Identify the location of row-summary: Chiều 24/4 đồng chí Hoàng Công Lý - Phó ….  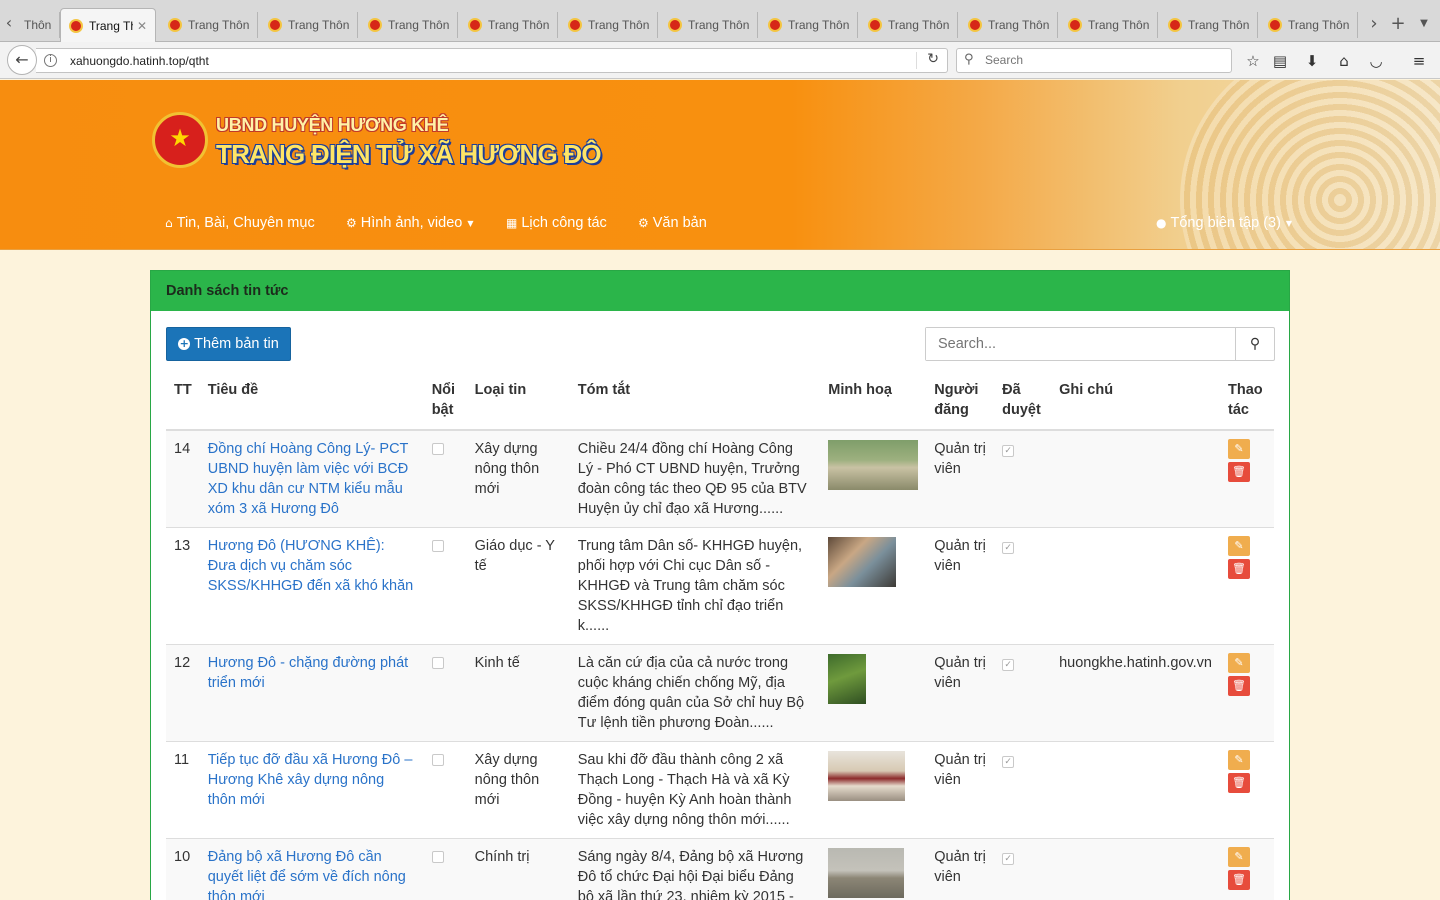
(695, 478).